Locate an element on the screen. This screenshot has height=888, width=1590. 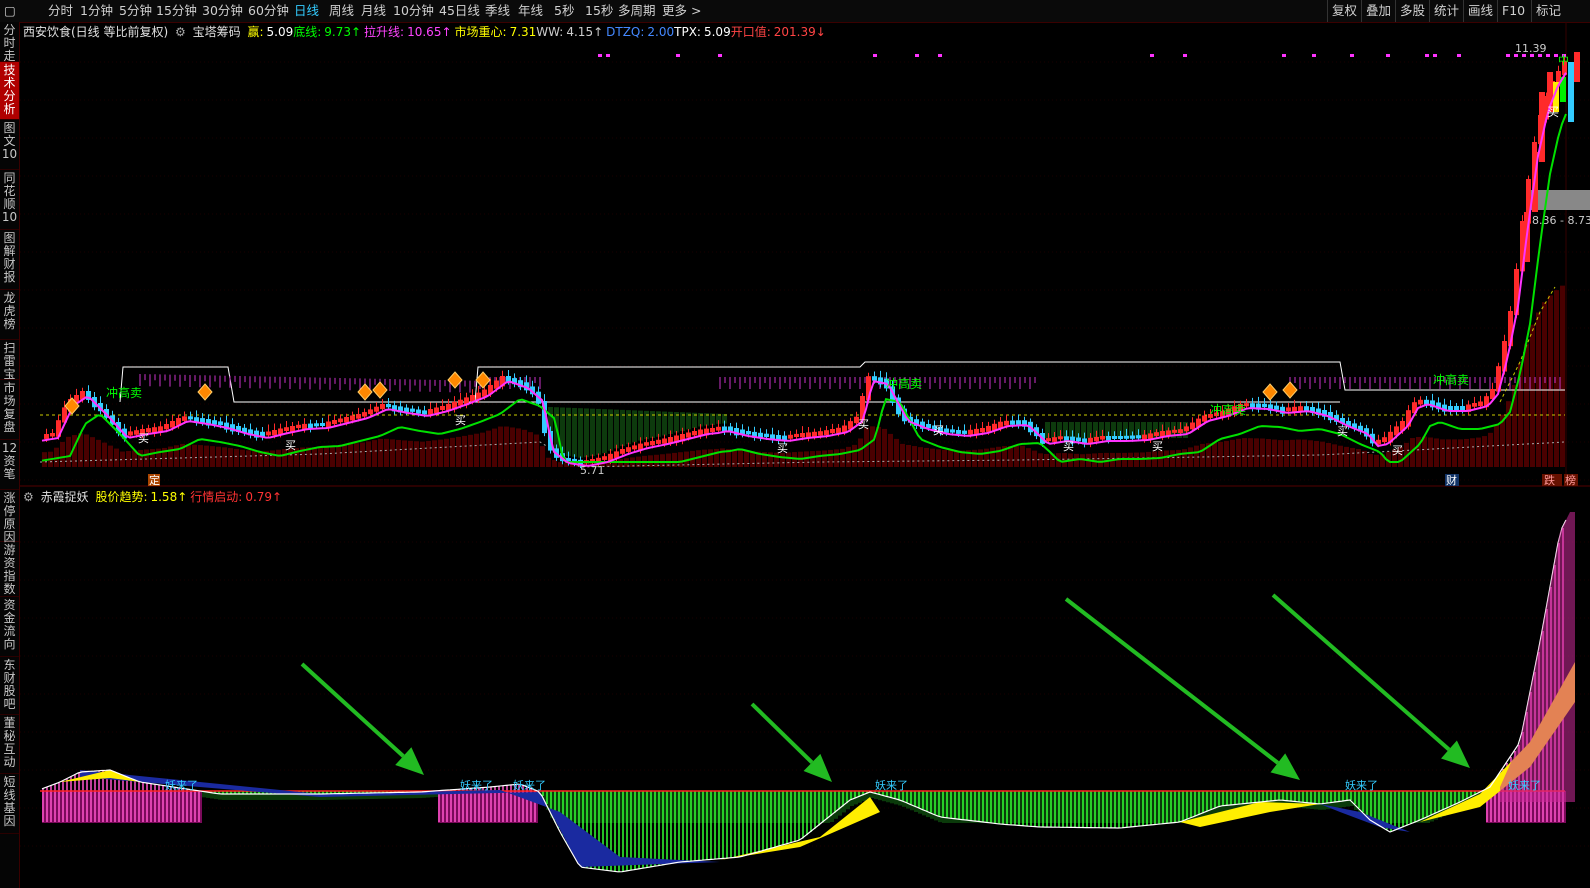
sidebar-item-3: 同花顺10 is located at coordinates (9, 200).